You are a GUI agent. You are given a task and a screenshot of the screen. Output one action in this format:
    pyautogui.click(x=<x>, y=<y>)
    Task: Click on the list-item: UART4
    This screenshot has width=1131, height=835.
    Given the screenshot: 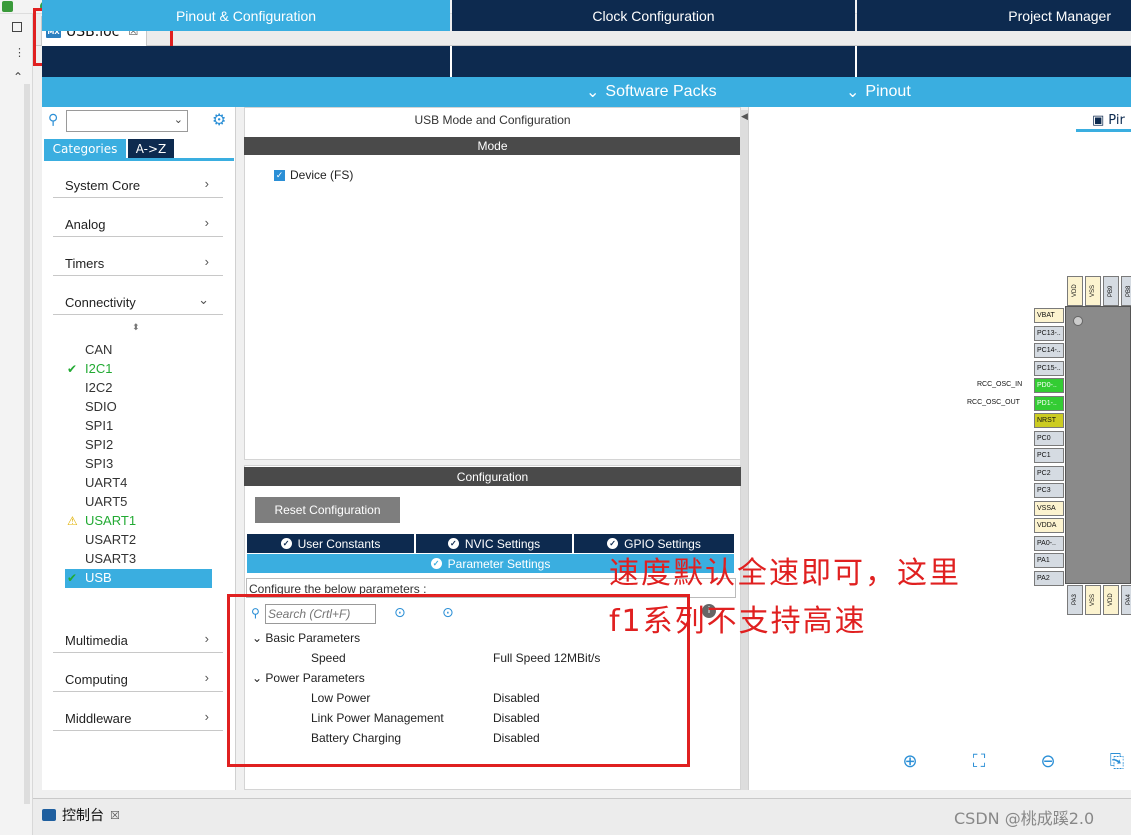 What is the action you would take?
    pyautogui.click(x=106, y=483)
    